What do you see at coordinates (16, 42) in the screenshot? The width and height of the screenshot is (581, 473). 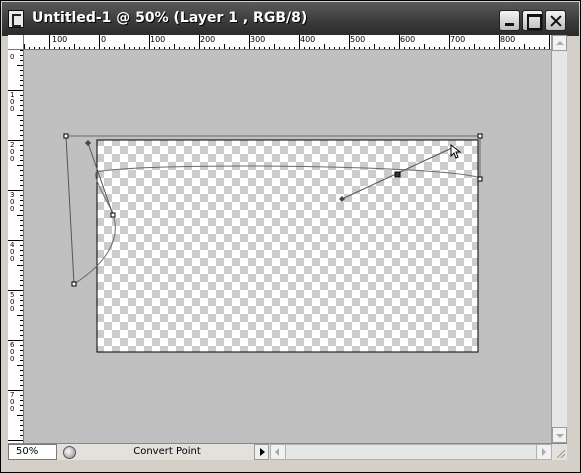 I see `ruler-origin` at bounding box center [16, 42].